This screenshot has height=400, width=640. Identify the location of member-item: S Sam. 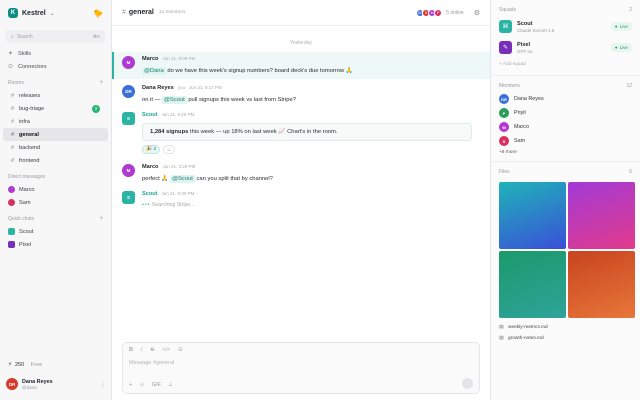
(565, 141).